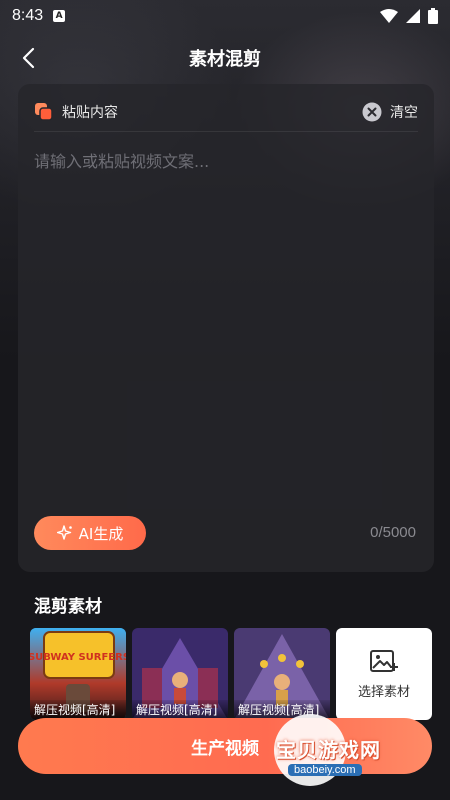 The width and height of the screenshot is (450, 800). I want to click on clear-icon, so click(372, 111).